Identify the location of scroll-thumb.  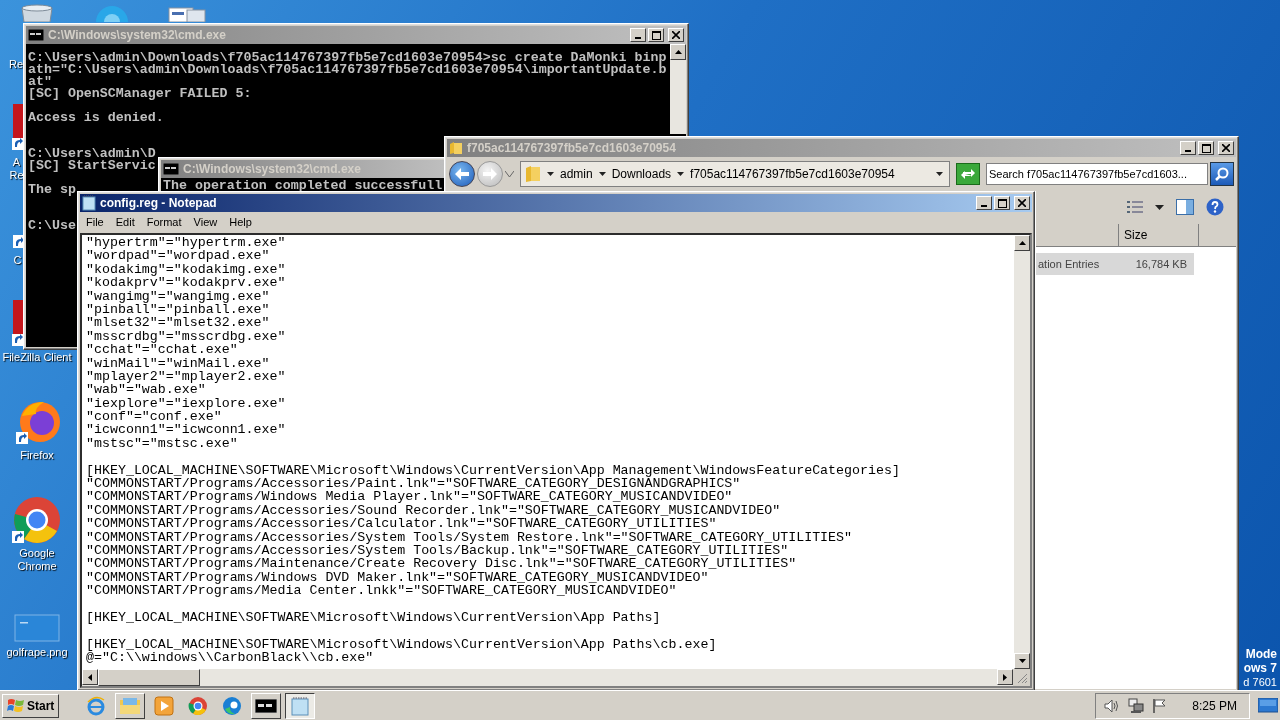
(149, 677).